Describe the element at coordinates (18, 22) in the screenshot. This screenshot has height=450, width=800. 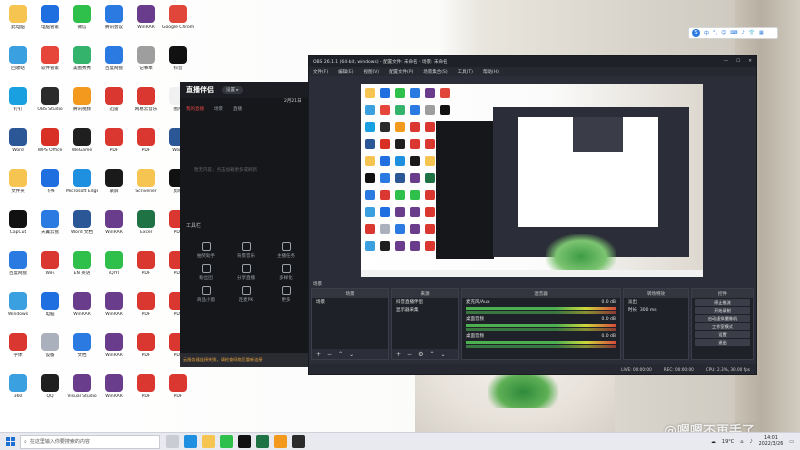
I see `desktop-icon: 此电脑` at that location.